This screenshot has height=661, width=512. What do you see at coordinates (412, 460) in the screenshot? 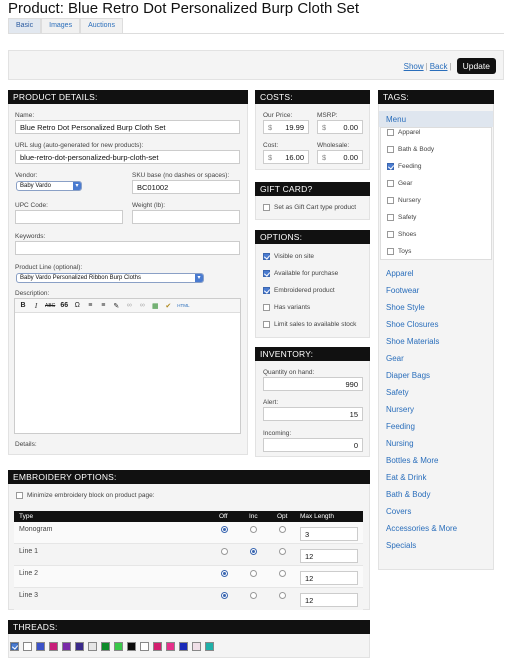
I see `tag-category: Bottles & More` at bounding box center [412, 460].